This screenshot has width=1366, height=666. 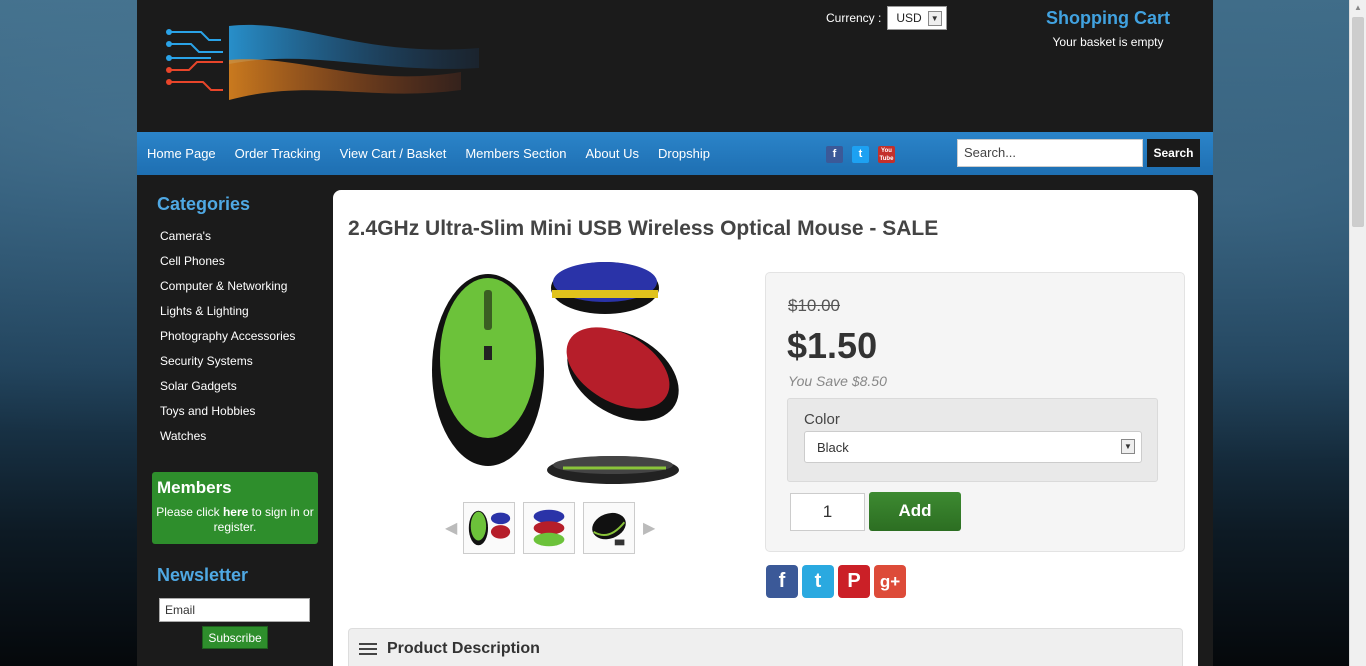 What do you see at coordinates (886, 18) in the screenshot?
I see `currency-selector: Currency : USD ▼` at bounding box center [886, 18].